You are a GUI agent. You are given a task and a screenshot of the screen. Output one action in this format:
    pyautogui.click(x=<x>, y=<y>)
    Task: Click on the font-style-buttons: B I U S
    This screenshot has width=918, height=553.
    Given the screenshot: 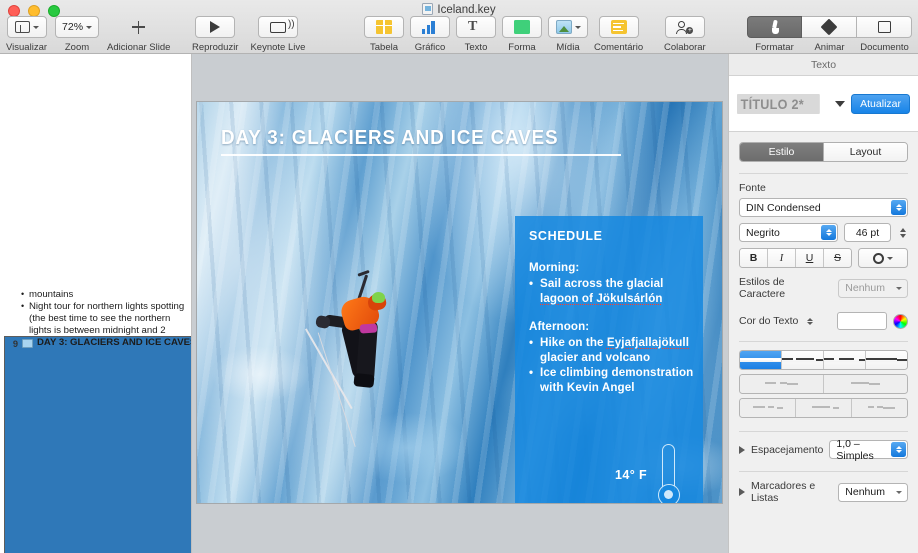 What is the action you would take?
    pyautogui.click(x=795, y=258)
    